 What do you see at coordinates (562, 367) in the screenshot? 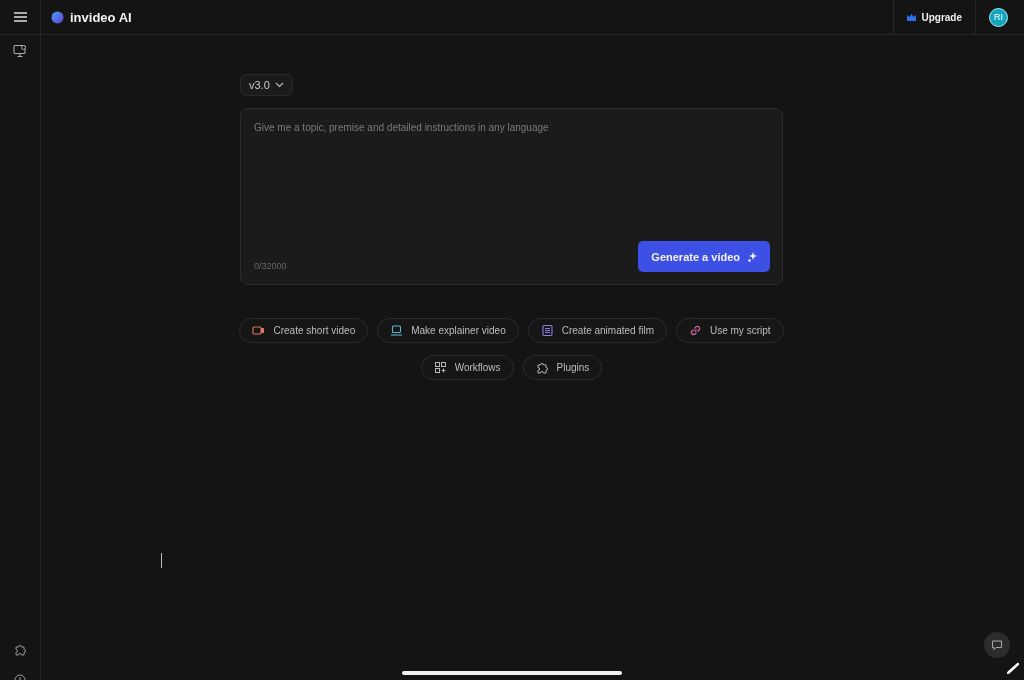
I see `suggestion-chip: Plugins` at bounding box center [562, 367].